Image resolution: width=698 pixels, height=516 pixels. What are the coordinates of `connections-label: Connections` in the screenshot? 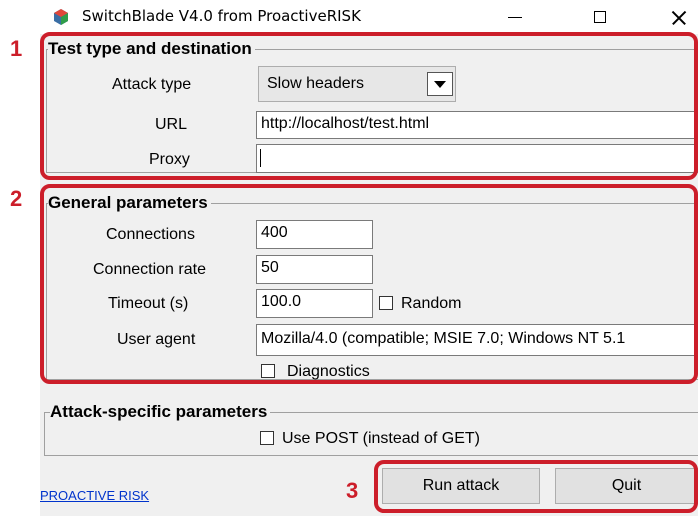 It's located at (150, 234).